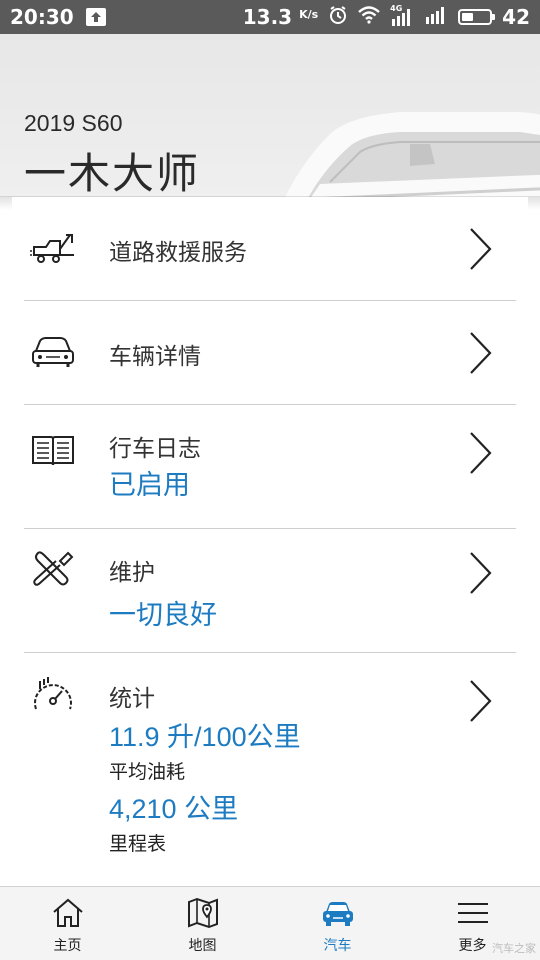 The image size is (540, 960). What do you see at coordinates (67, 912) in the screenshot?
I see `home-icon` at bounding box center [67, 912].